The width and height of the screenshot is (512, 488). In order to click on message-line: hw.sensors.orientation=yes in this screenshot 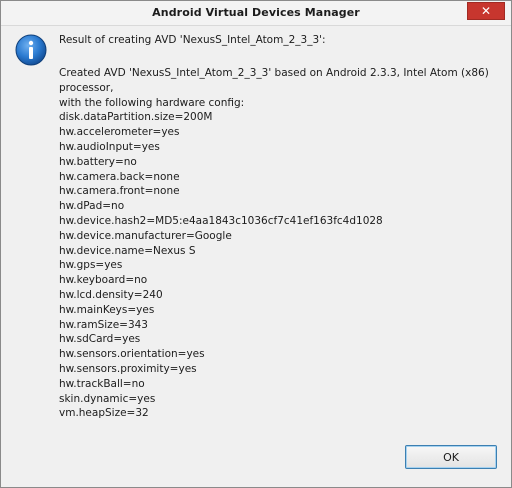, I will do `click(132, 354)`.